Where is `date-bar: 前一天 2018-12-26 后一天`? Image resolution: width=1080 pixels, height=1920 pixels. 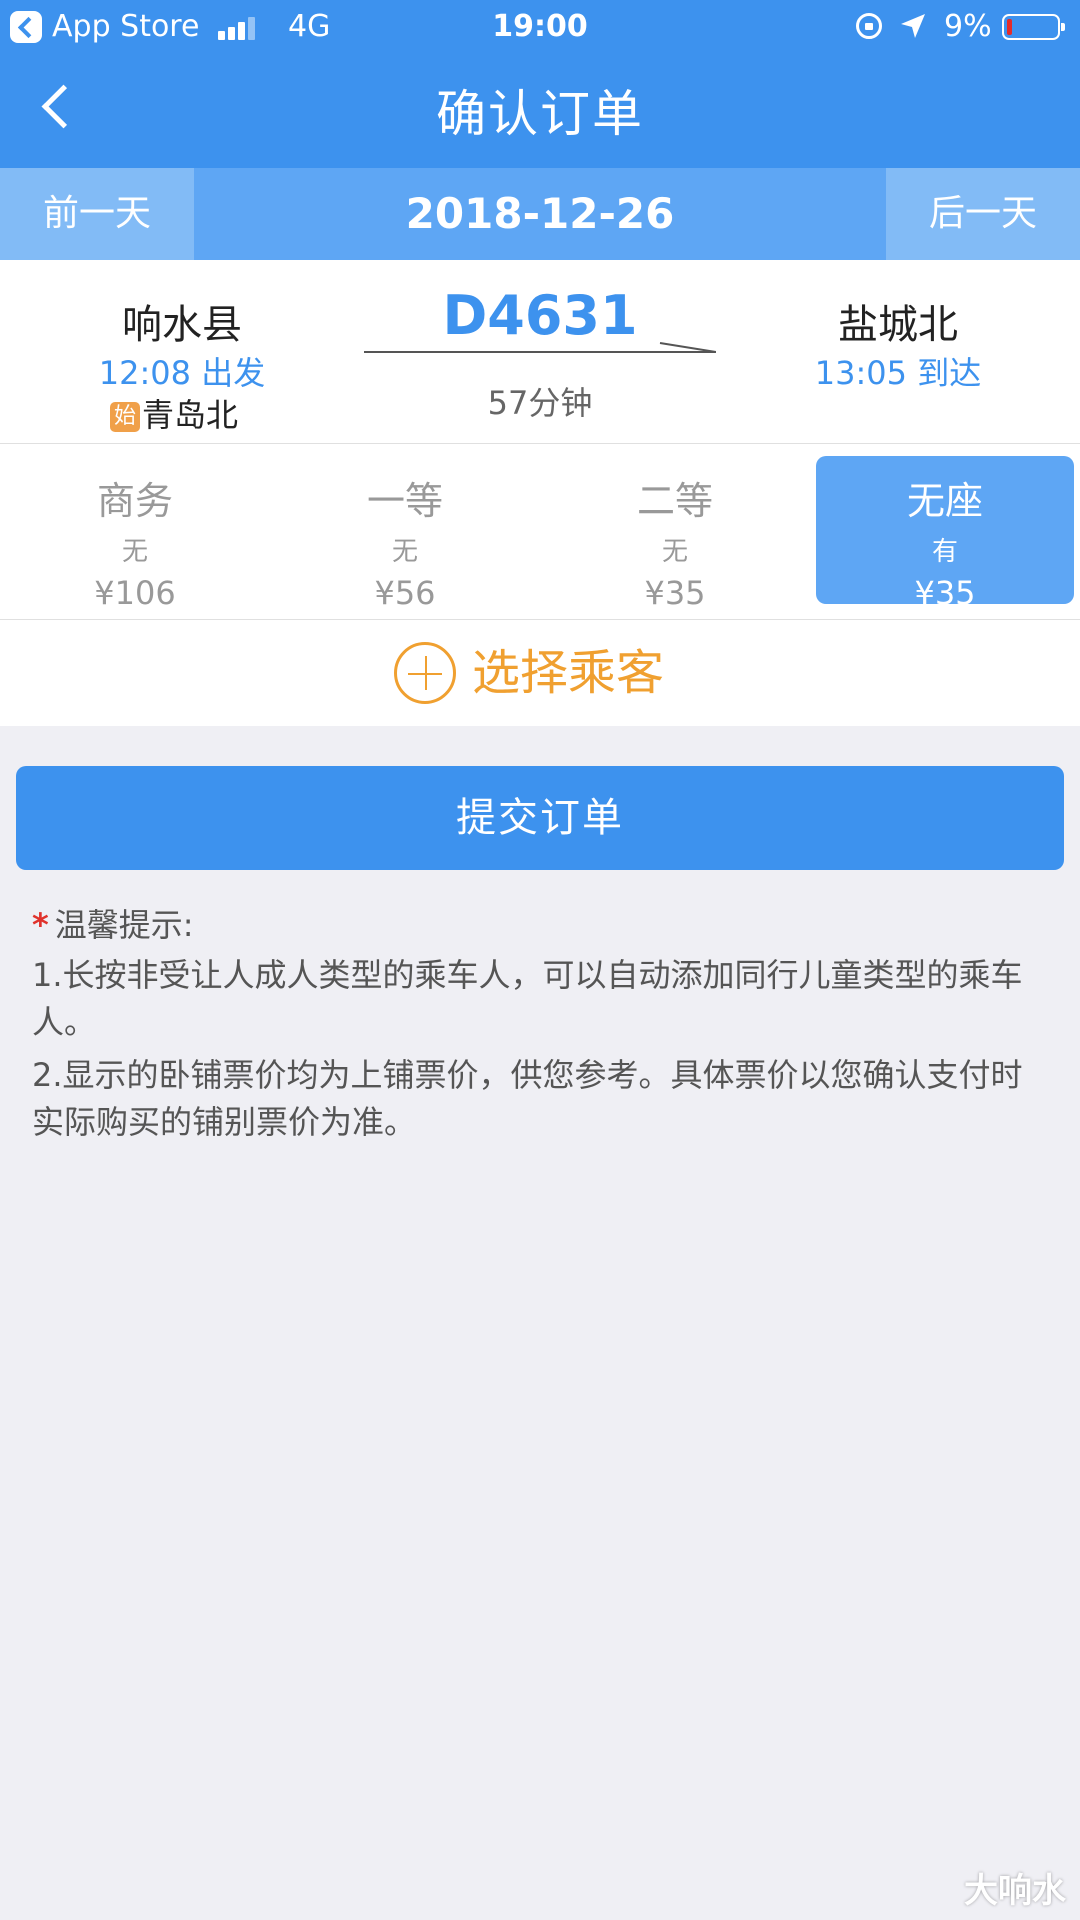 date-bar: 前一天 2018-12-26 后一天 is located at coordinates (540, 214).